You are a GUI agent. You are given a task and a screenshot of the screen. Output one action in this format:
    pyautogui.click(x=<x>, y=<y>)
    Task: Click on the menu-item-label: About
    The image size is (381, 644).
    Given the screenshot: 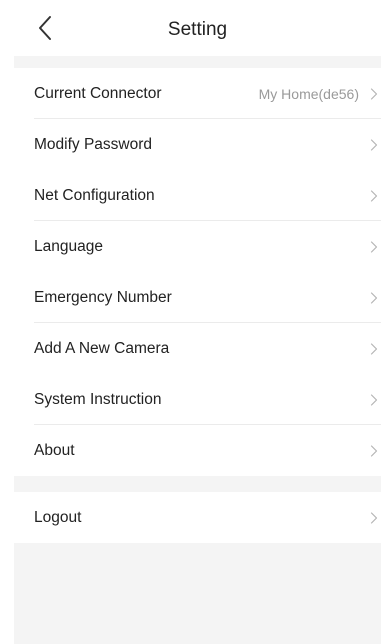 What is the action you would take?
    pyautogui.click(x=54, y=450)
    